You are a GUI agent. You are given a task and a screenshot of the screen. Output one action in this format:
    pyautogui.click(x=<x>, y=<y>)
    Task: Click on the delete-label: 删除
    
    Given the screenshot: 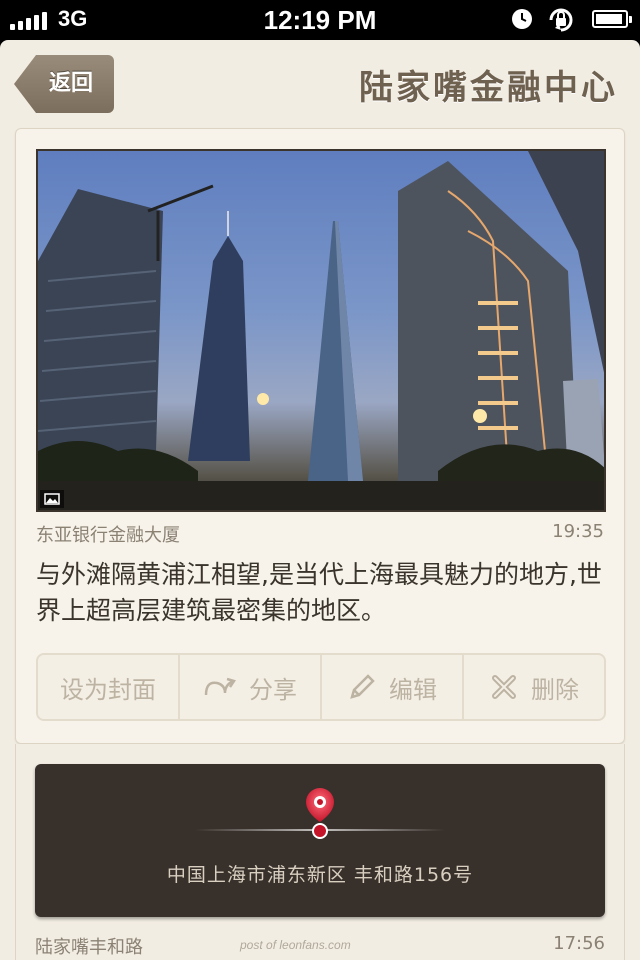 What is the action you would take?
    pyautogui.click(x=555, y=689)
    